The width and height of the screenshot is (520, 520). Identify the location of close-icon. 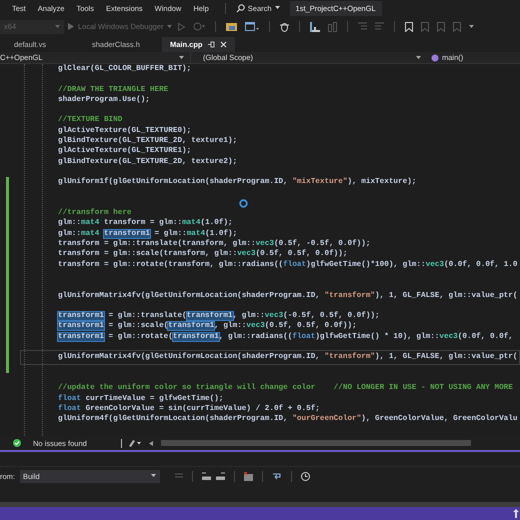
(223, 44).